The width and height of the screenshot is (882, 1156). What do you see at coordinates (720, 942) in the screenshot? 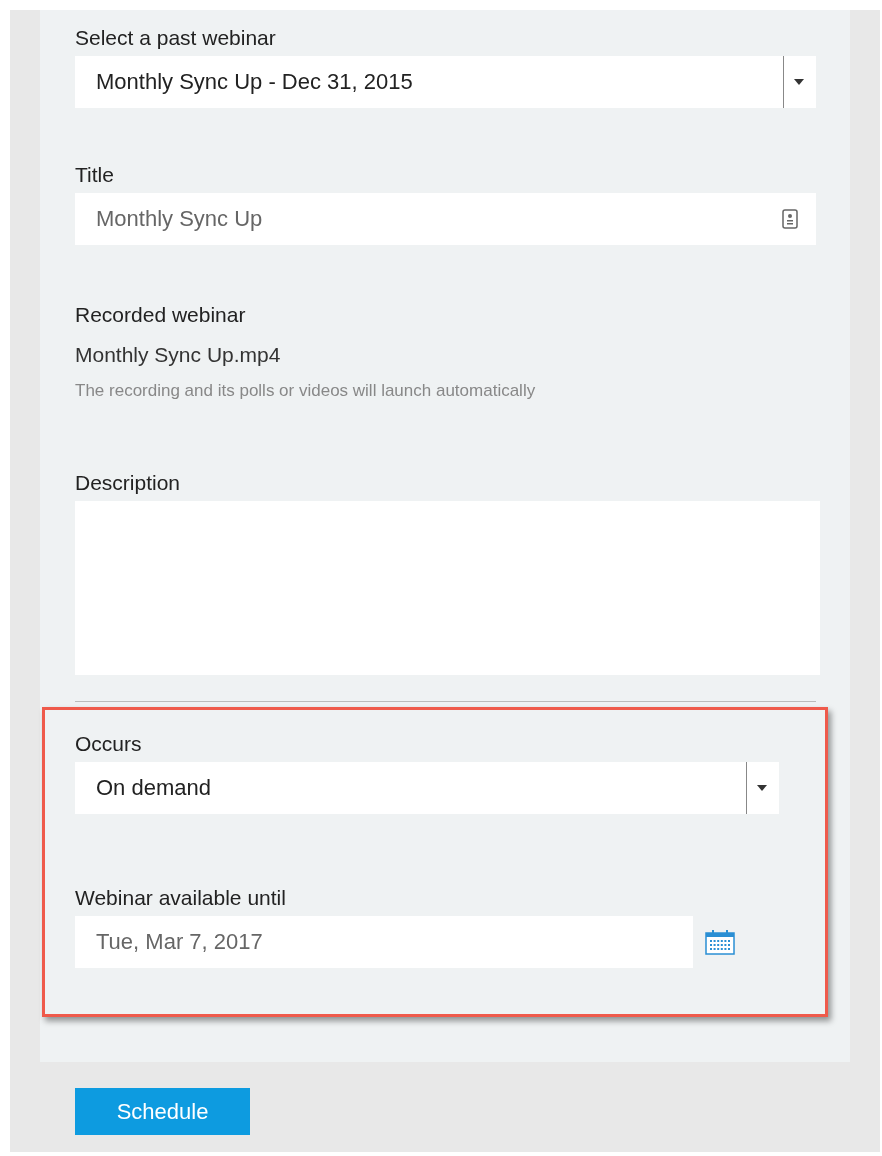
I see `calendar-icon` at bounding box center [720, 942].